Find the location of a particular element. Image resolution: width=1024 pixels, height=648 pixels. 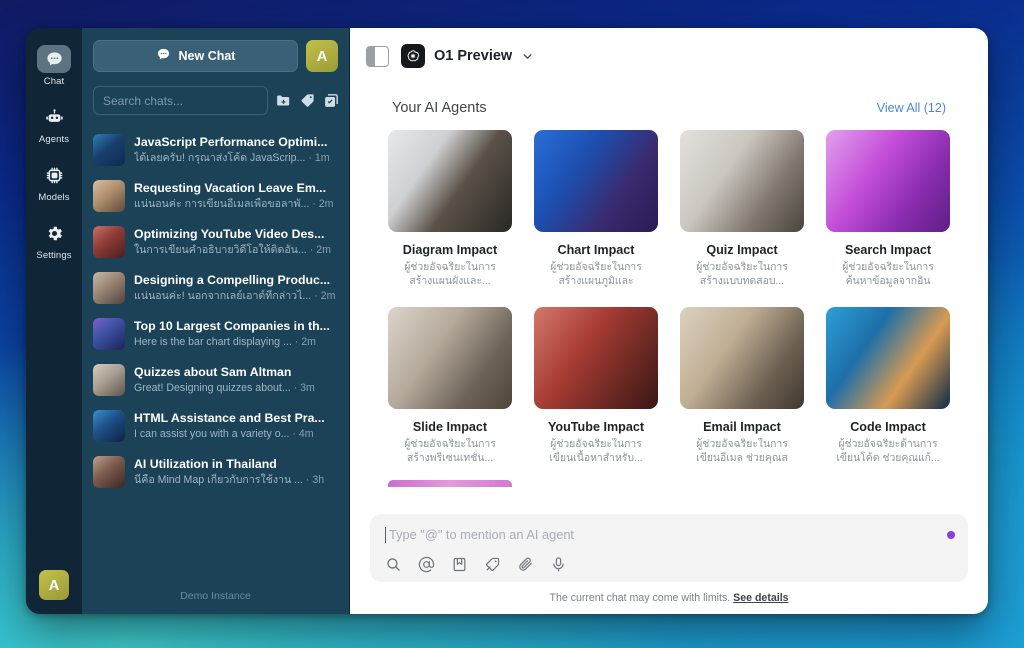

chat-title: Quizzes about Sam Altman is located at coordinates (213, 372).